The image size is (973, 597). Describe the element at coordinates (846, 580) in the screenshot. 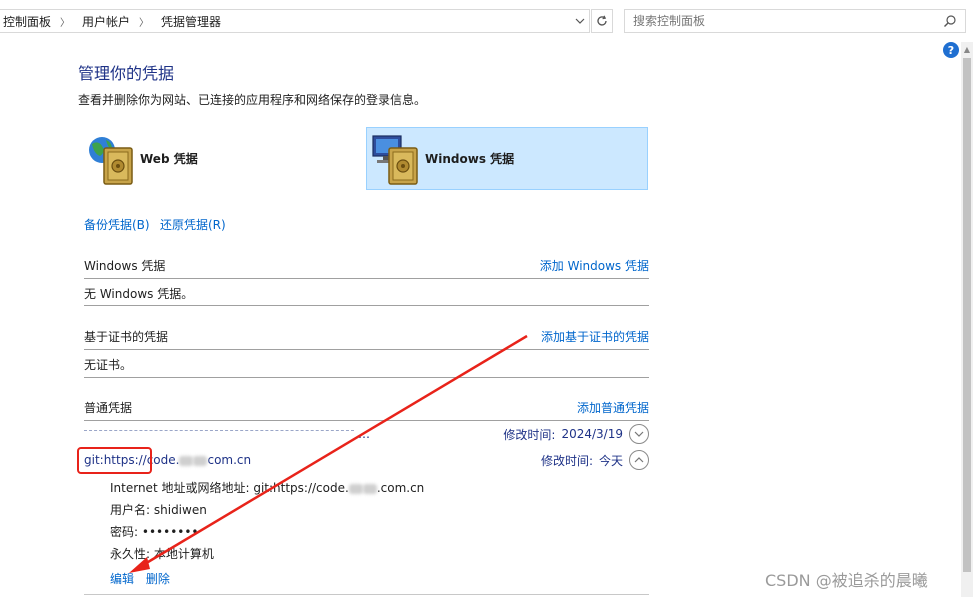

I see `watermark: CSDN @被追杀的晨曦` at that location.